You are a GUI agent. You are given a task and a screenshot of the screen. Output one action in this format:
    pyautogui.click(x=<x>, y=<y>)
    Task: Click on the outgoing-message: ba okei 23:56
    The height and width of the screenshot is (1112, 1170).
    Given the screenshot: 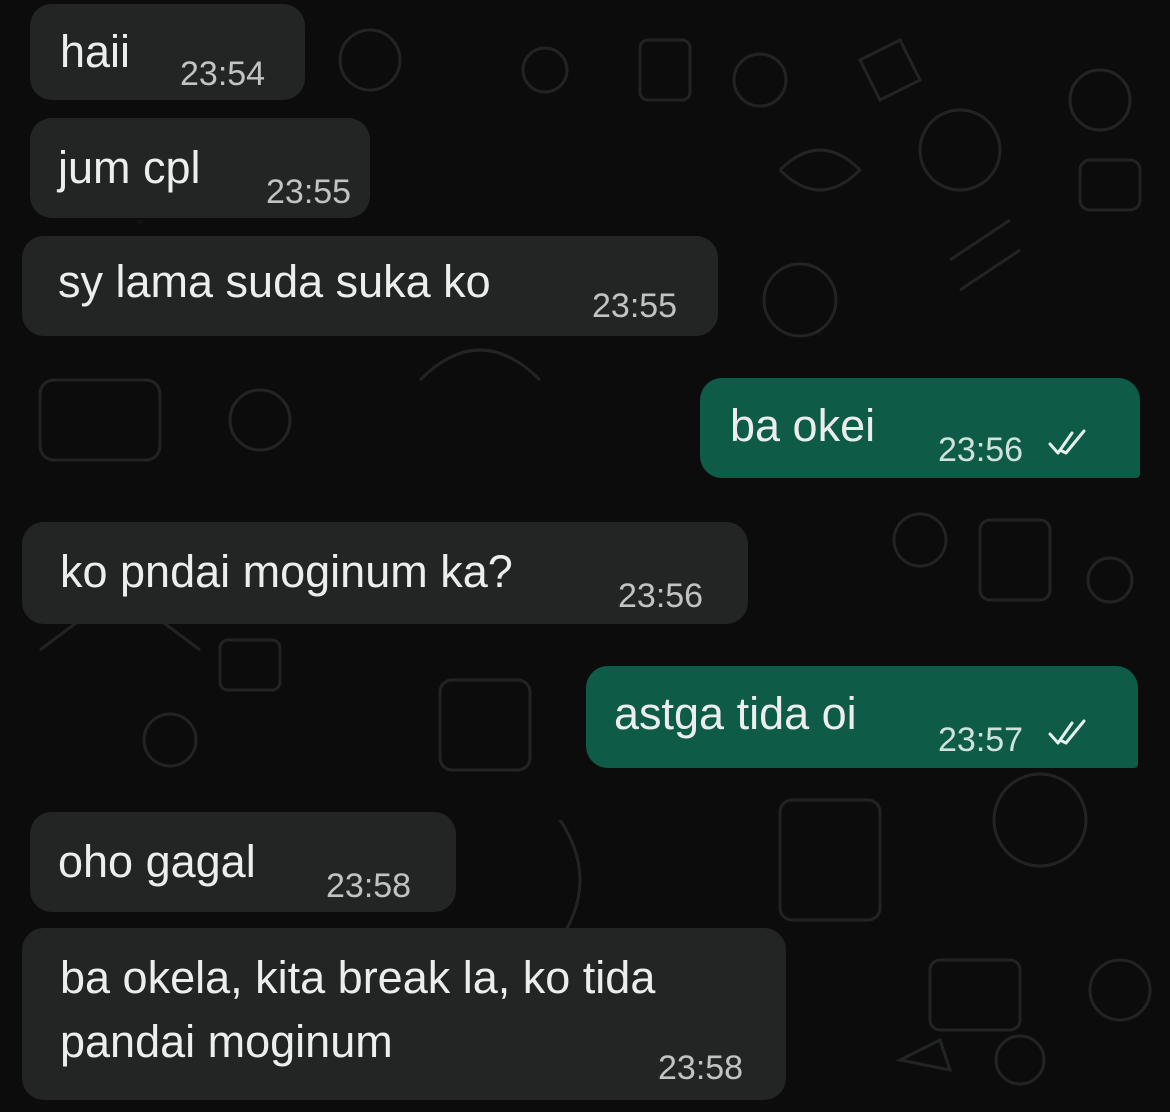 What is the action you would take?
    pyautogui.click(x=920, y=428)
    